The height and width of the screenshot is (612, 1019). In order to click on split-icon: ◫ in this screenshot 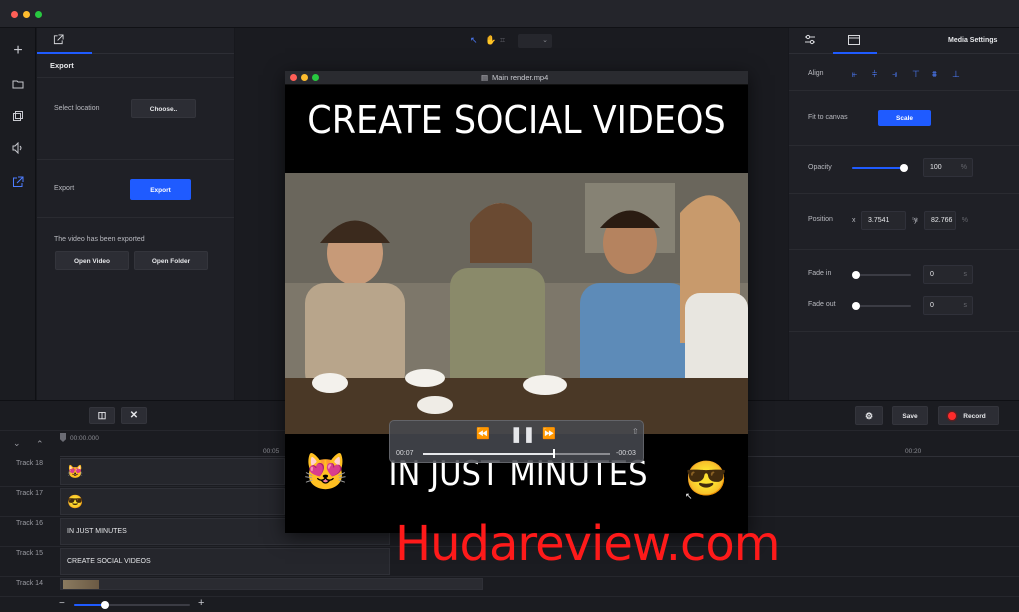, I will do `click(102, 415)`.